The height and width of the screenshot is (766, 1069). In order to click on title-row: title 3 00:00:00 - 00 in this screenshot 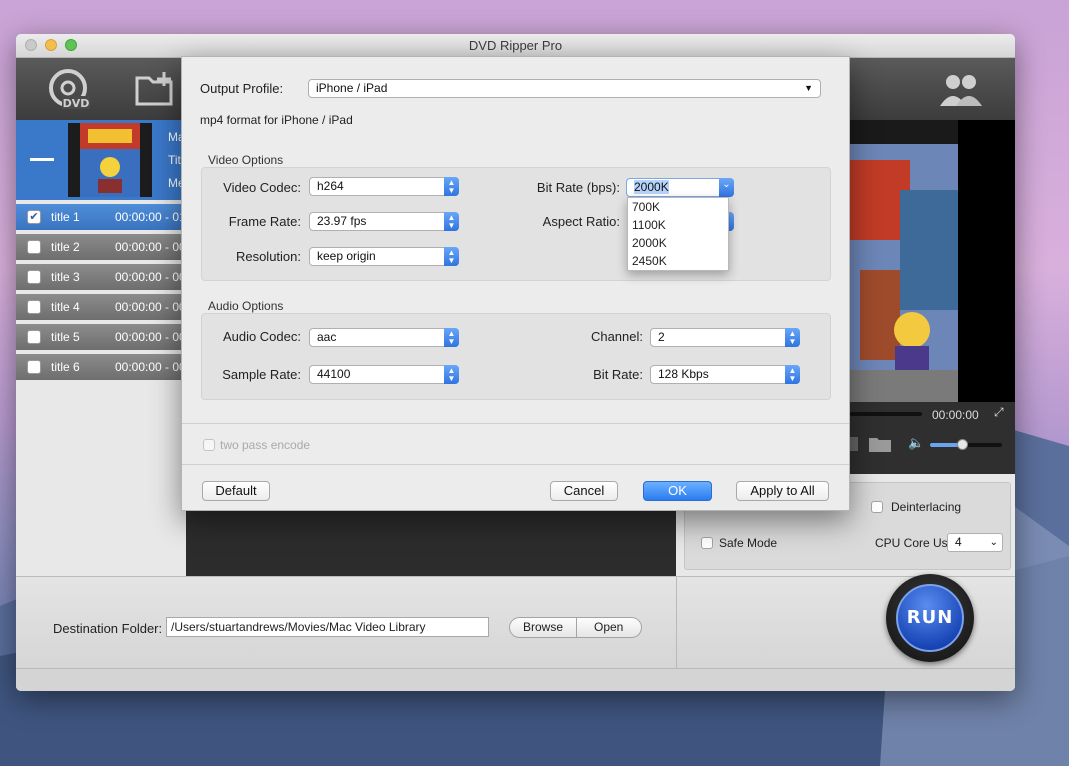, I will do `click(101, 277)`.